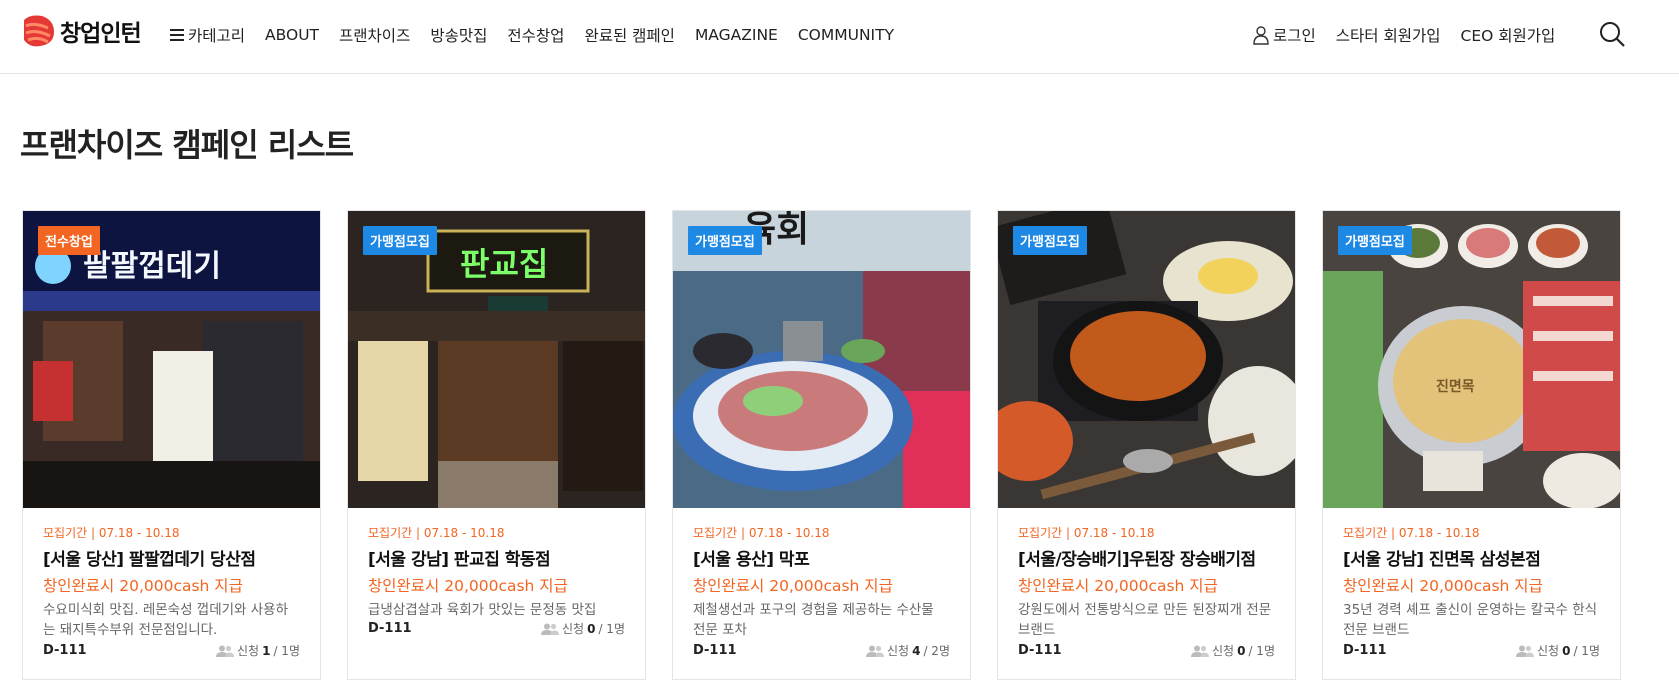 The height and width of the screenshot is (687, 1679). I want to click on campaign-title: [서울/장승배기]우된장 장승배기점, so click(1146, 557).